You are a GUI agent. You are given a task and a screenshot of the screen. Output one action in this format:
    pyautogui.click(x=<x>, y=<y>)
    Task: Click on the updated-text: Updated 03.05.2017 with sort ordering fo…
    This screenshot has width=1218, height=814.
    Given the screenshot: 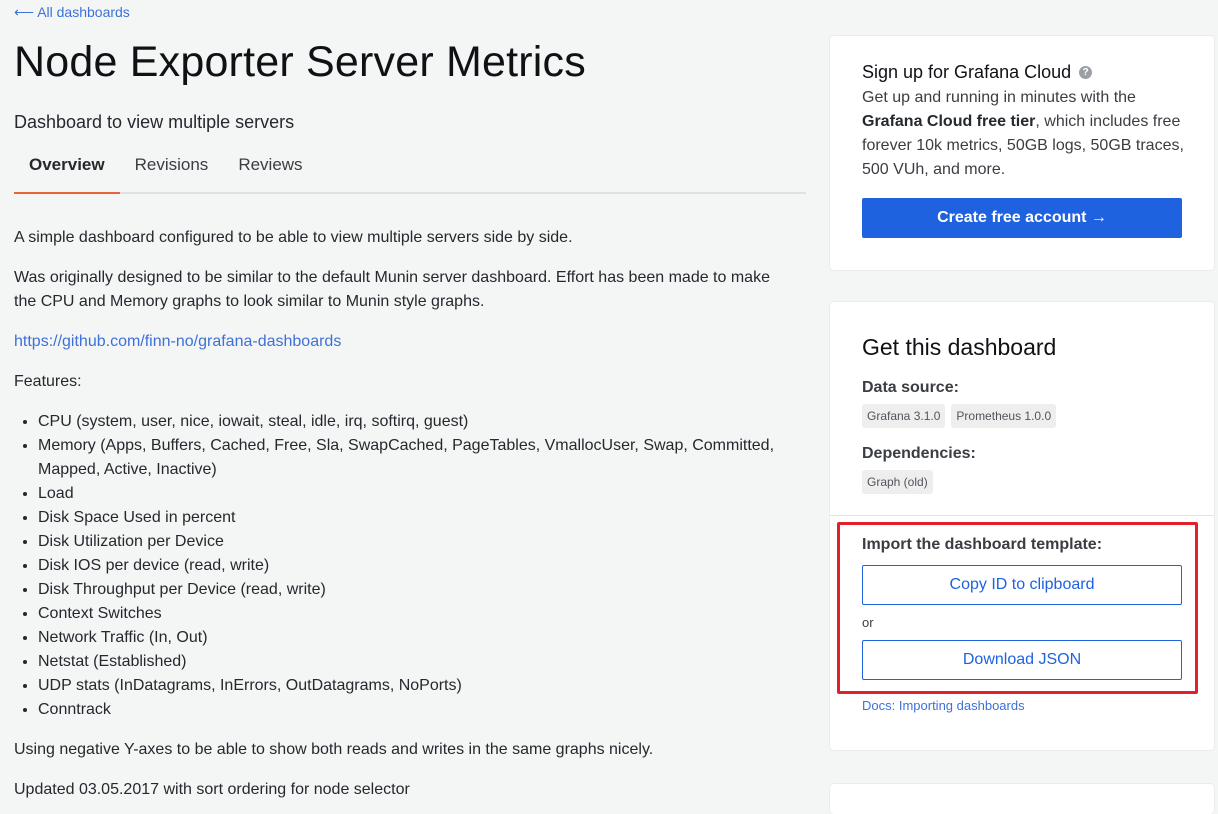 What is the action you would take?
    pyautogui.click(x=212, y=789)
    